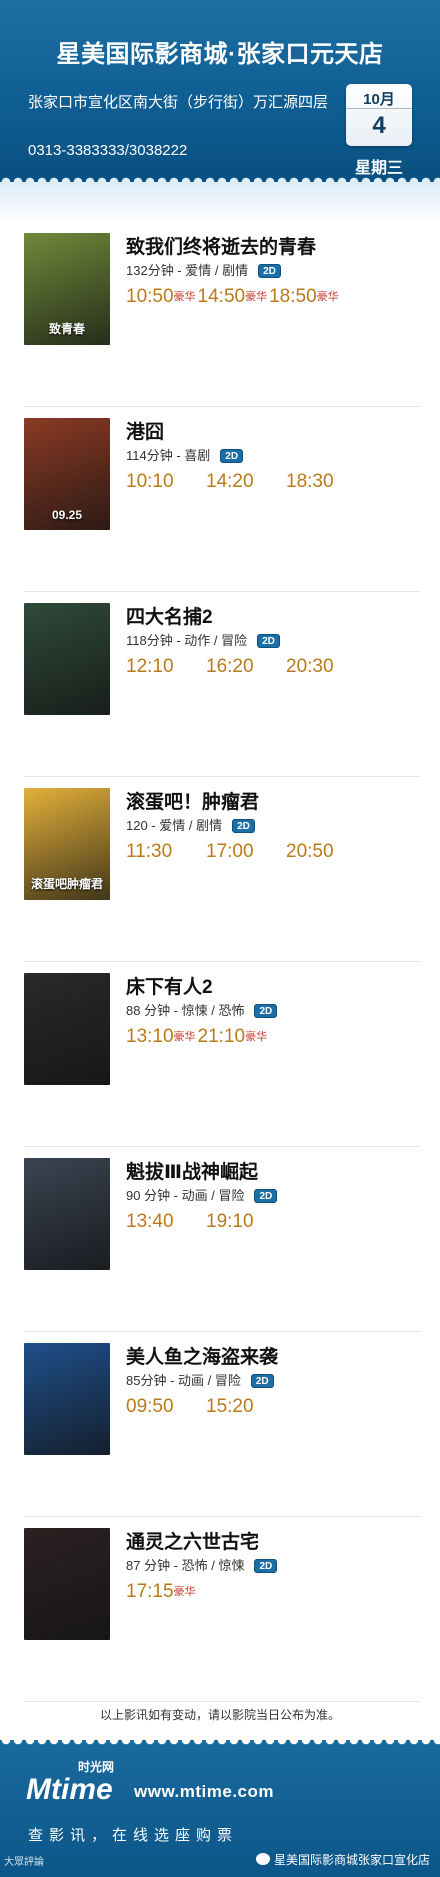  I want to click on movie-title: 致我们终将逝去的青春, so click(221, 245).